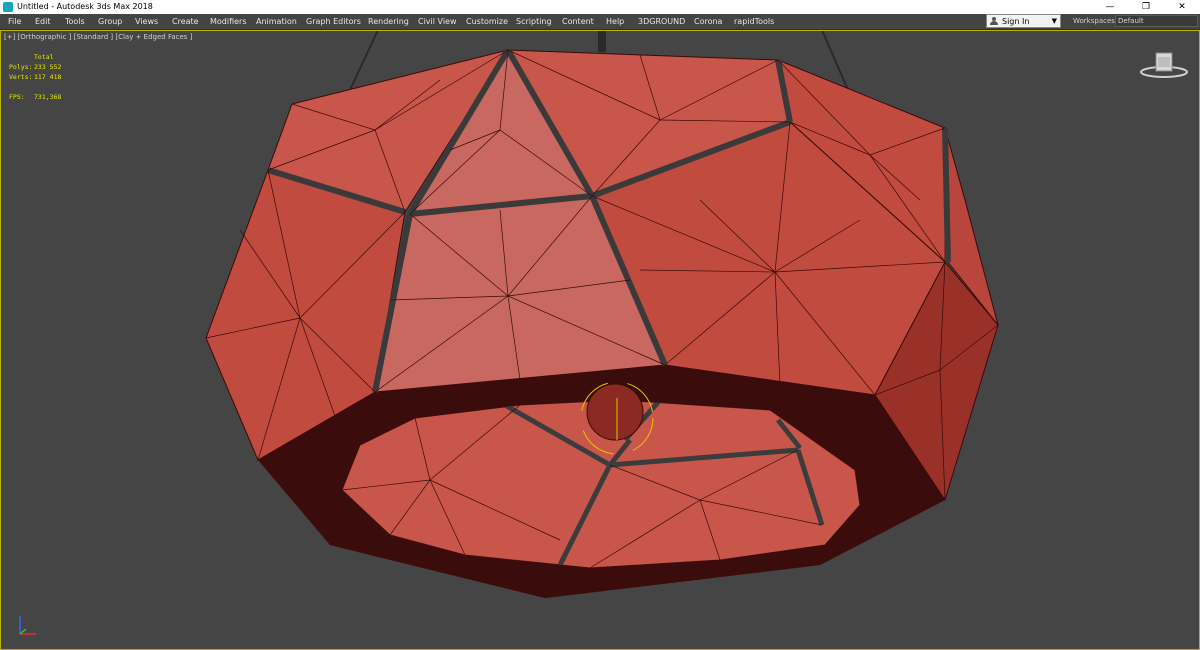  I want to click on polys-value: 233 552, so click(48, 67).